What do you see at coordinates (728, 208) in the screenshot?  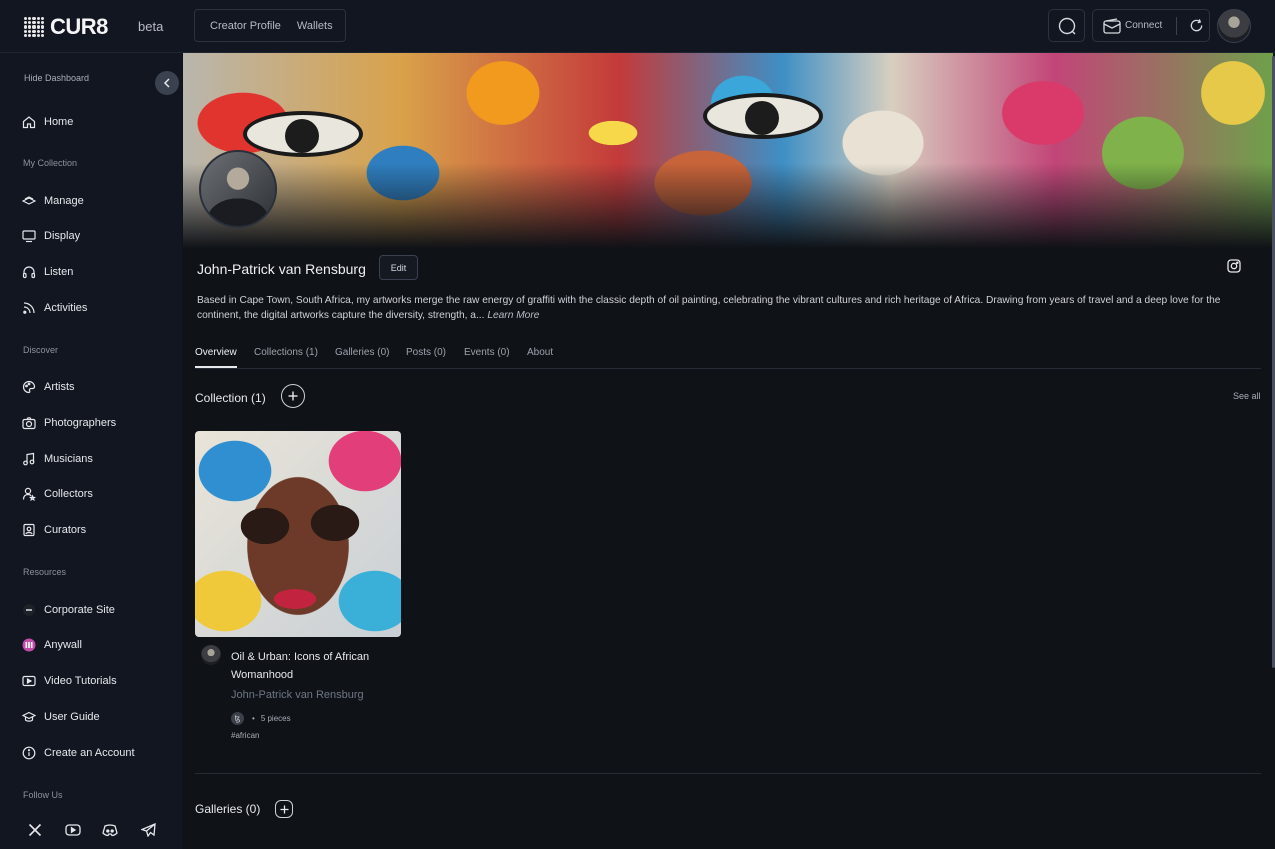 I see `banner-gradient` at bounding box center [728, 208].